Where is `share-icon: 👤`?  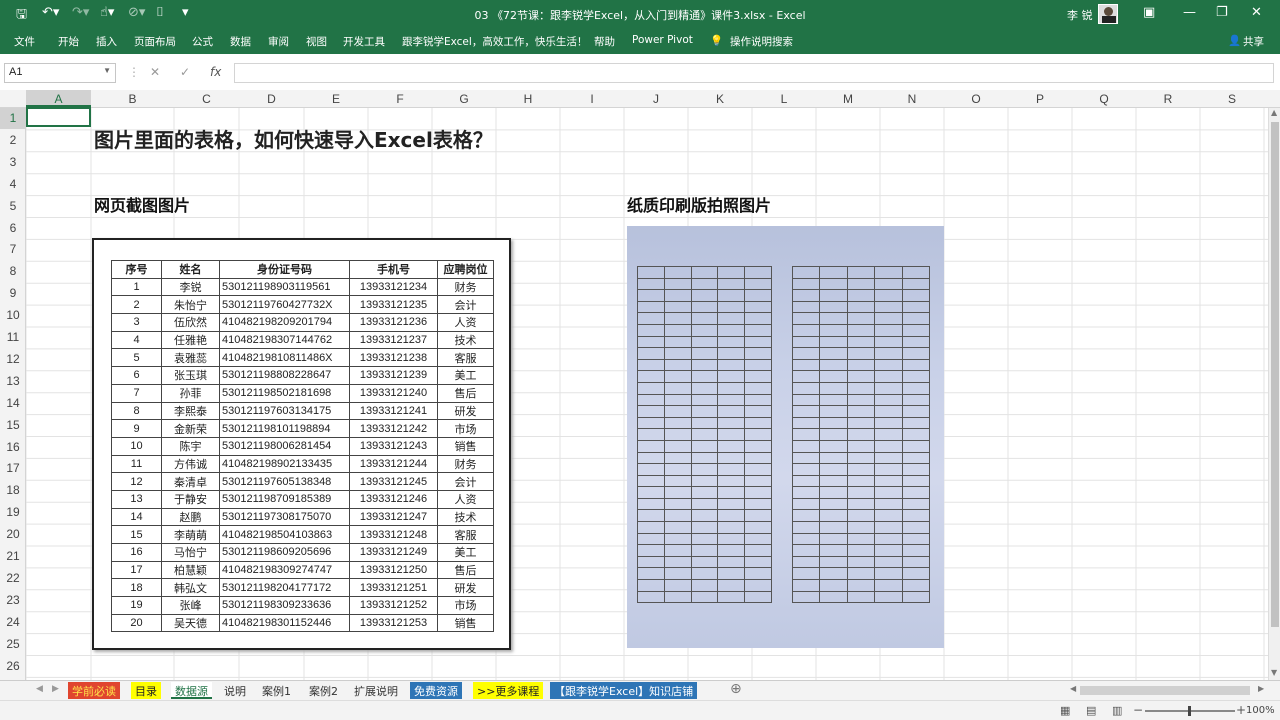
share-icon: 👤 is located at coordinates (1234, 40).